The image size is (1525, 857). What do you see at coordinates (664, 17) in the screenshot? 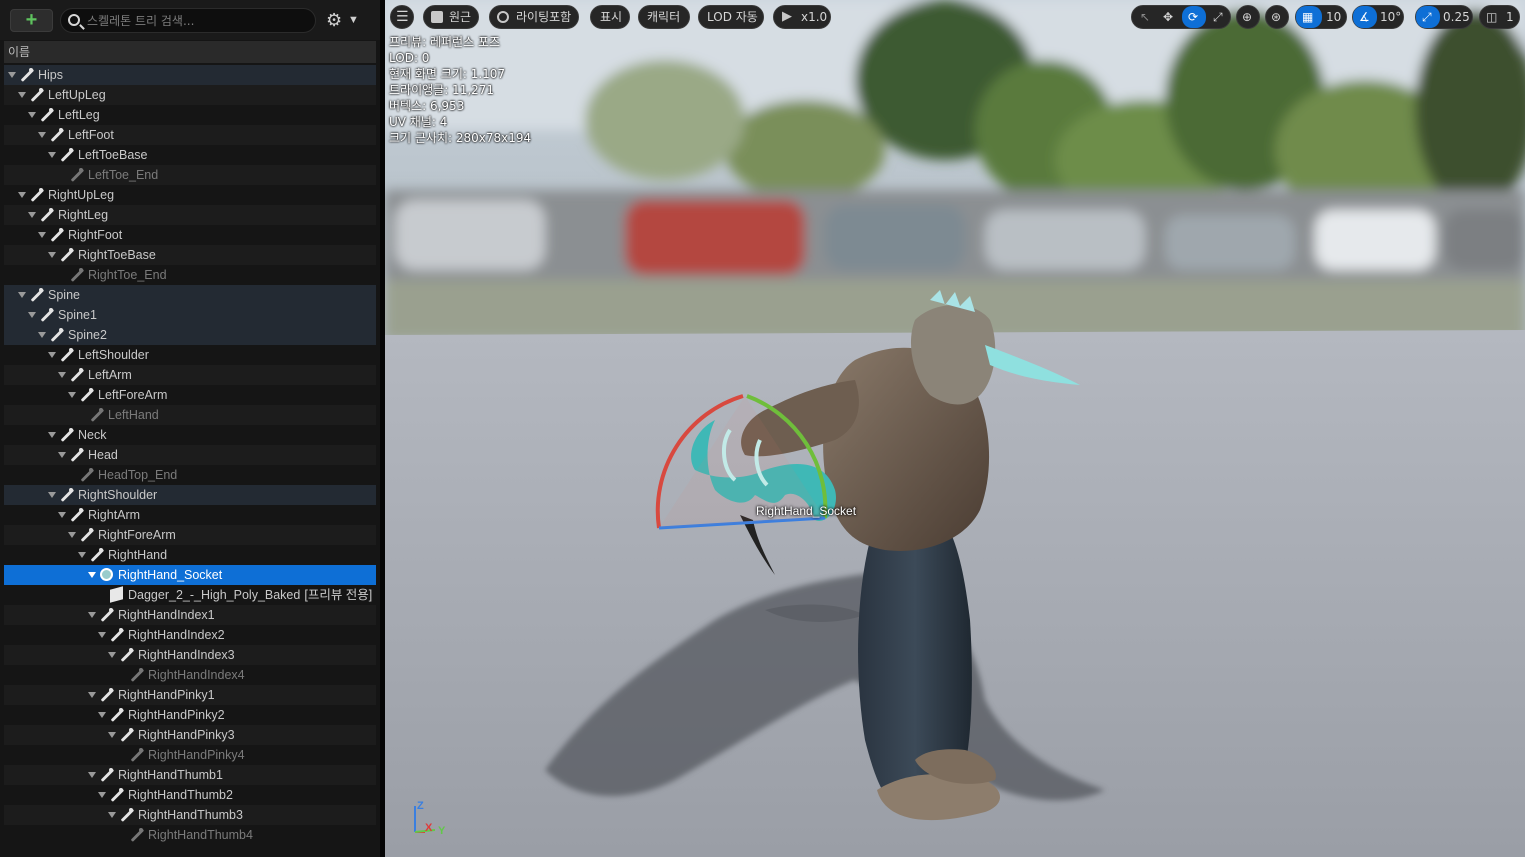
I see `character-button: 캐릭터` at bounding box center [664, 17].